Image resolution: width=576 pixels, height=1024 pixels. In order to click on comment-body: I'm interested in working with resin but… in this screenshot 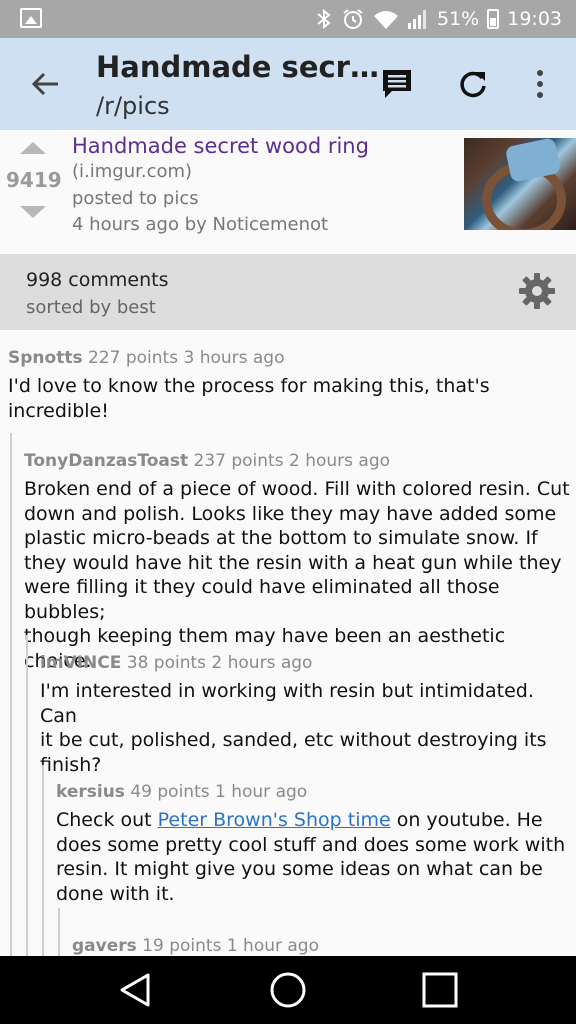, I will do `click(307, 728)`.